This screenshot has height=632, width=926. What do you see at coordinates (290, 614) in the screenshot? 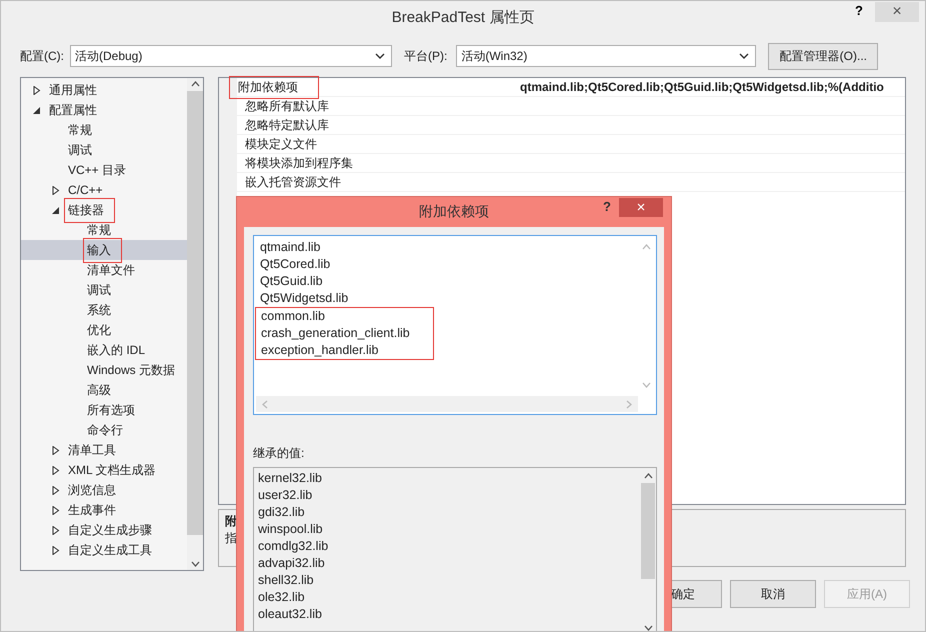
I see `library-entry: oleaut32.lib` at bounding box center [290, 614].